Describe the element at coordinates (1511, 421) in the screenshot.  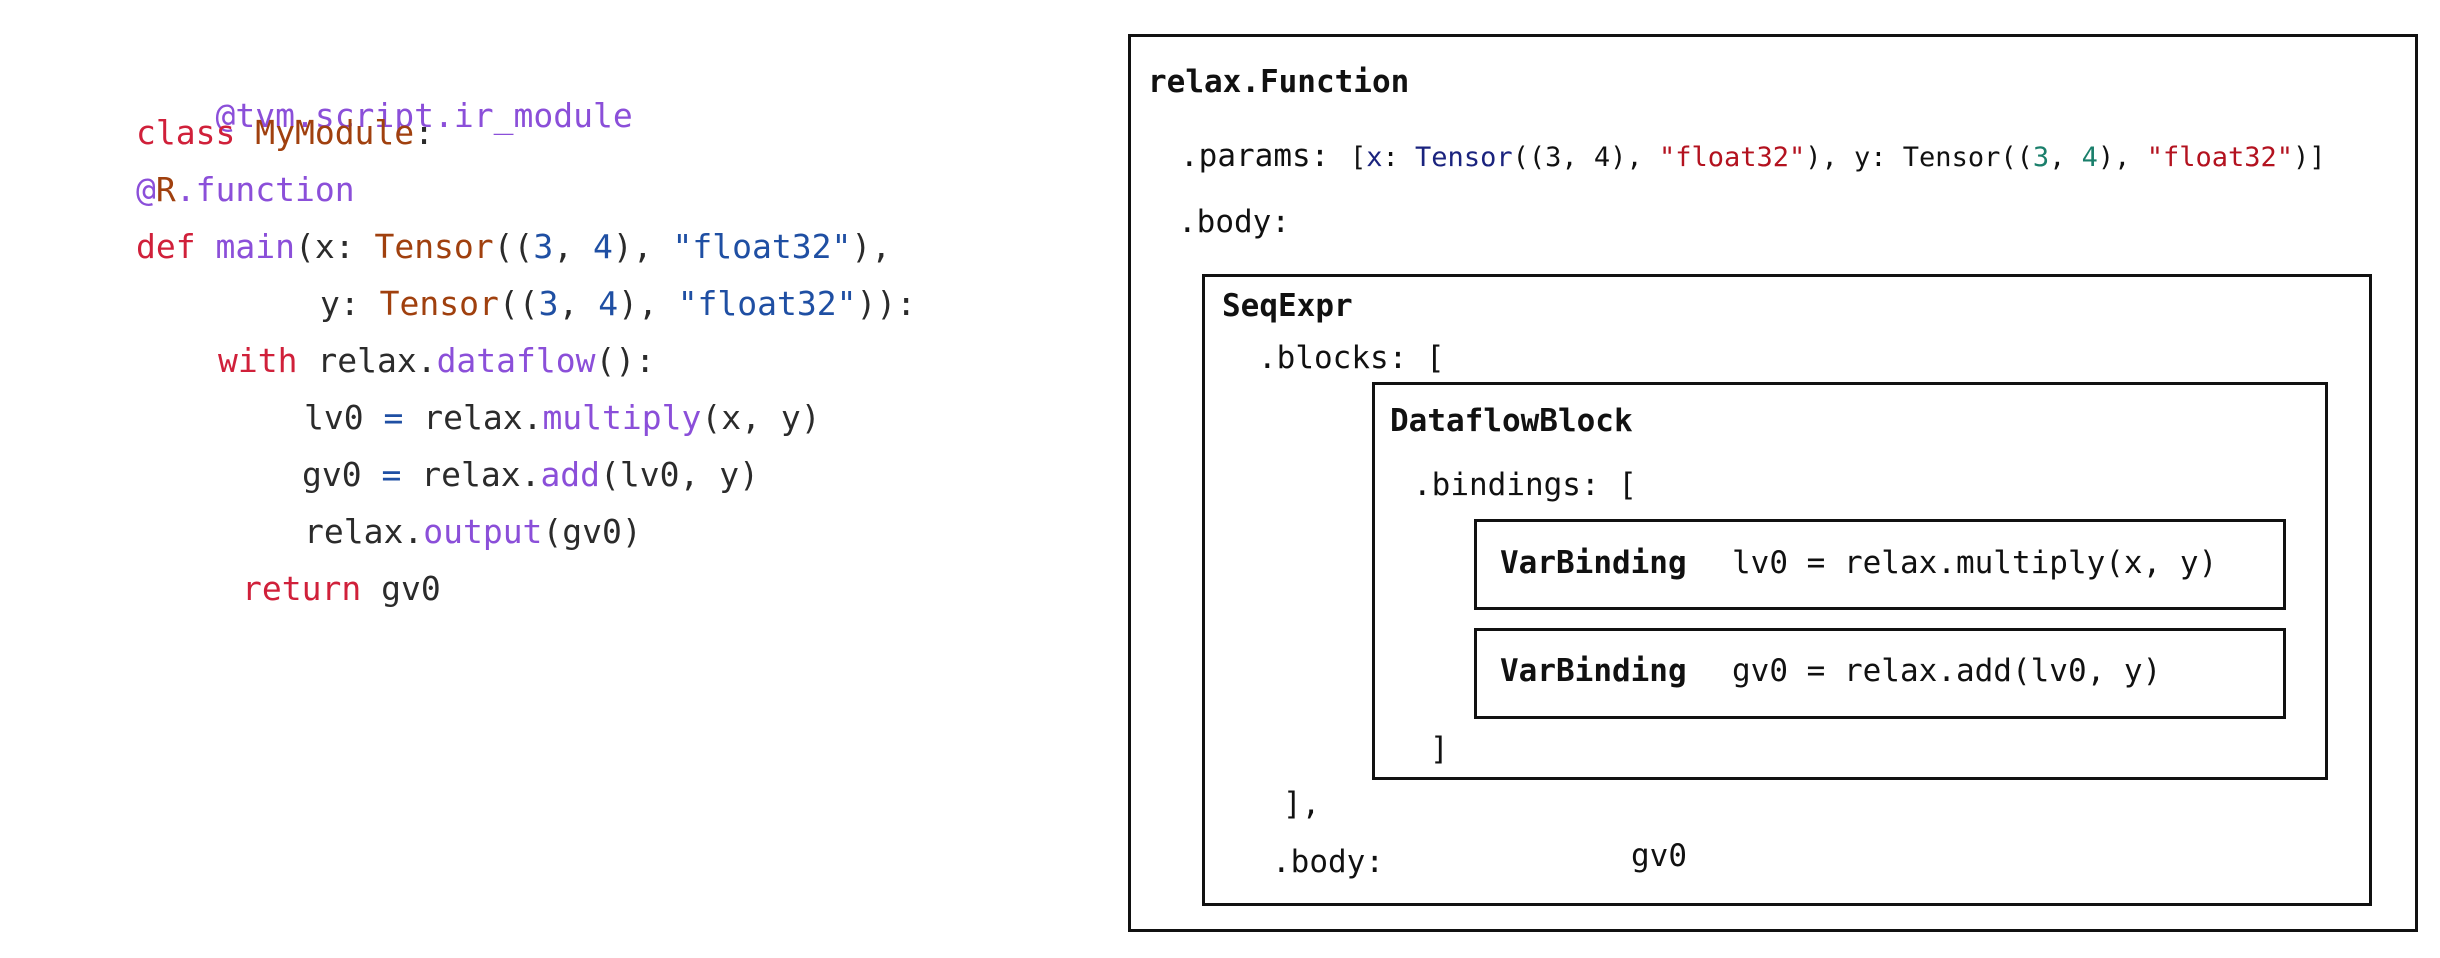
I see `dataflowblock-title: DataflowBlock` at that location.